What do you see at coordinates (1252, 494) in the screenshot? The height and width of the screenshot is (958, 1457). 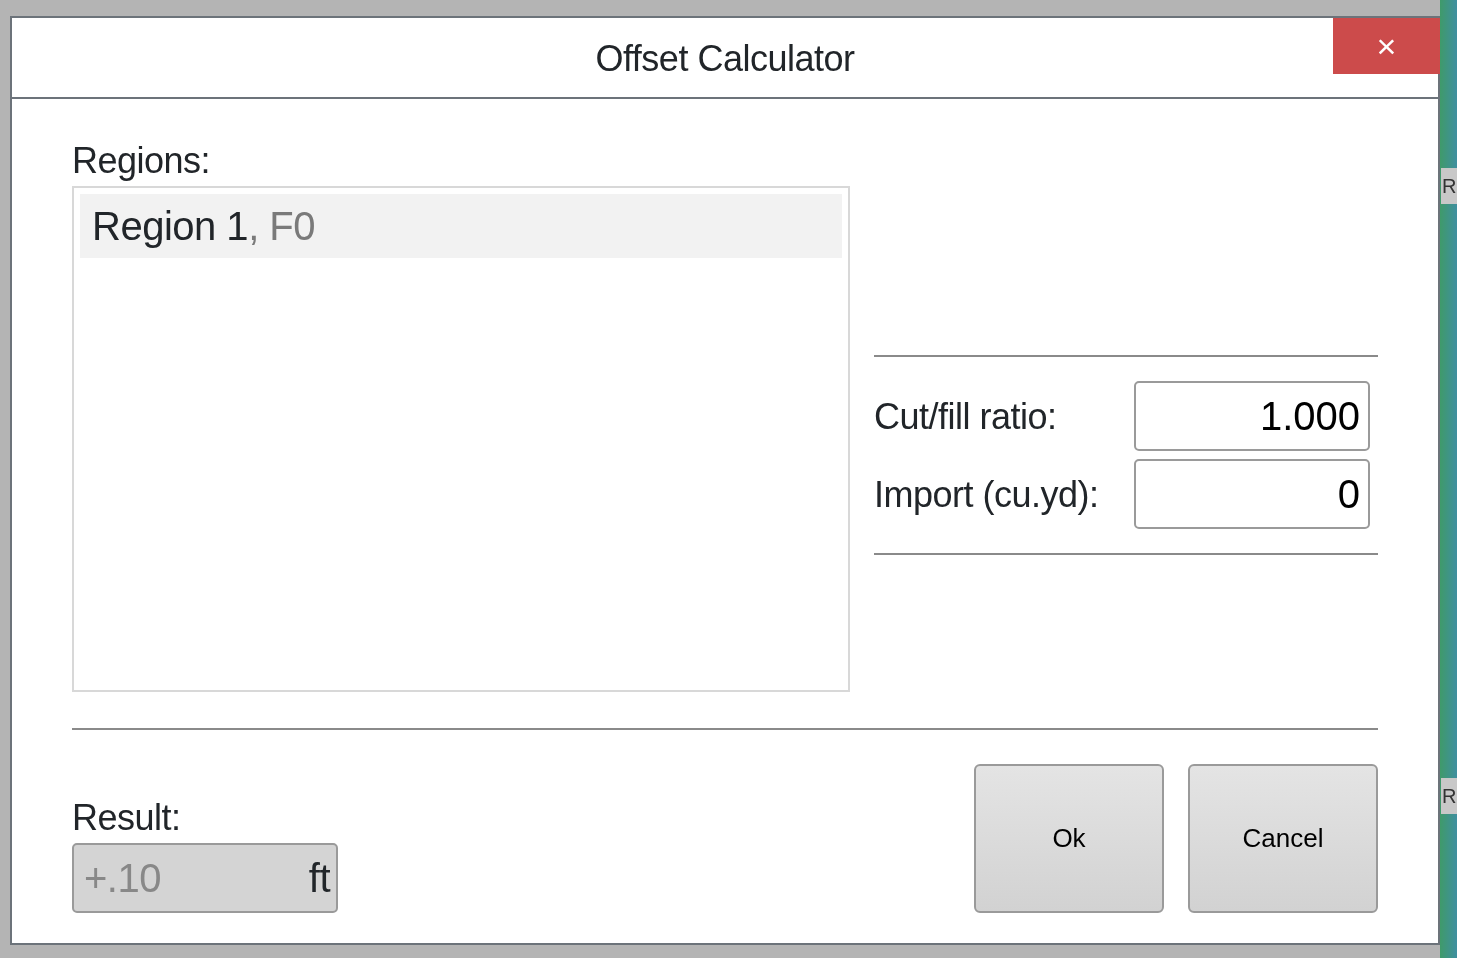 I see `input-field: 0` at bounding box center [1252, 494].